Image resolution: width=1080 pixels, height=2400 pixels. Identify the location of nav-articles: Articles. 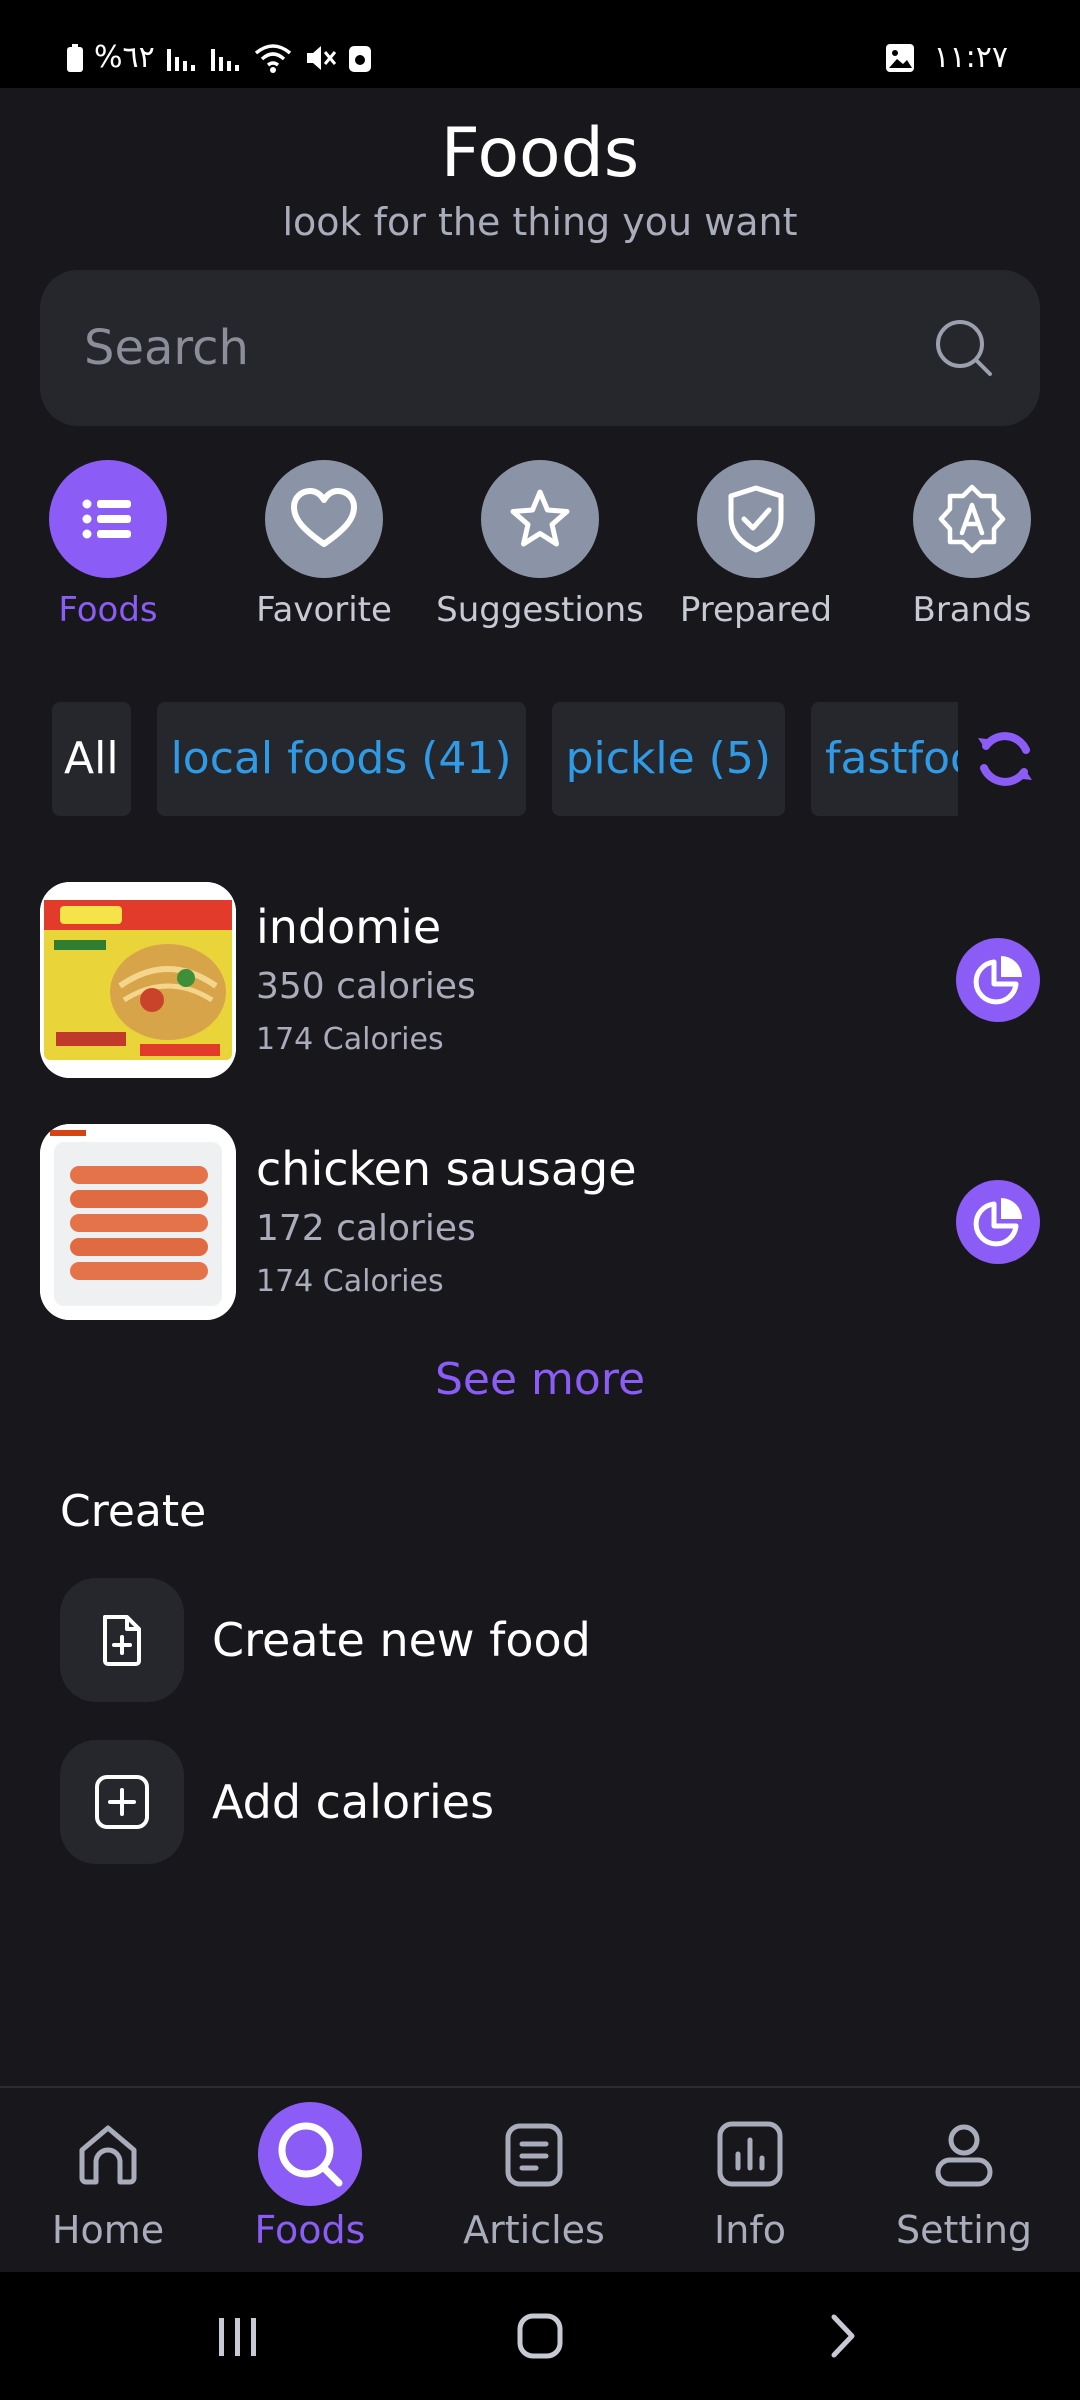
(534, 2177).